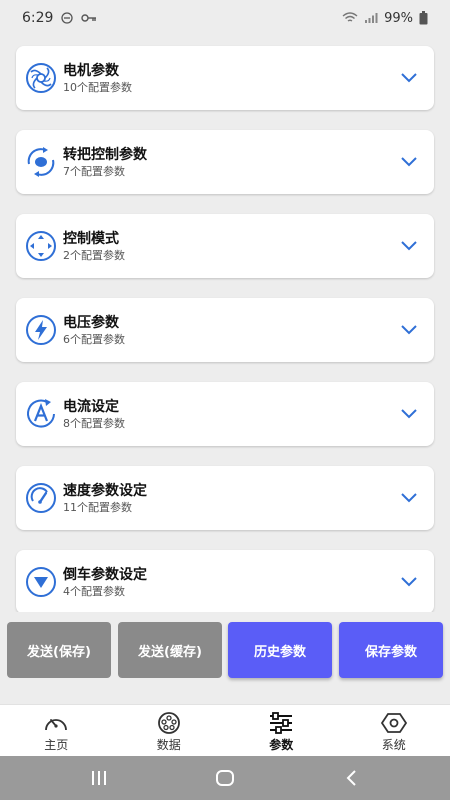 The width and height of the screenshot is (450, 800). I want to click on recent-apps-icon, so click(99, 780).